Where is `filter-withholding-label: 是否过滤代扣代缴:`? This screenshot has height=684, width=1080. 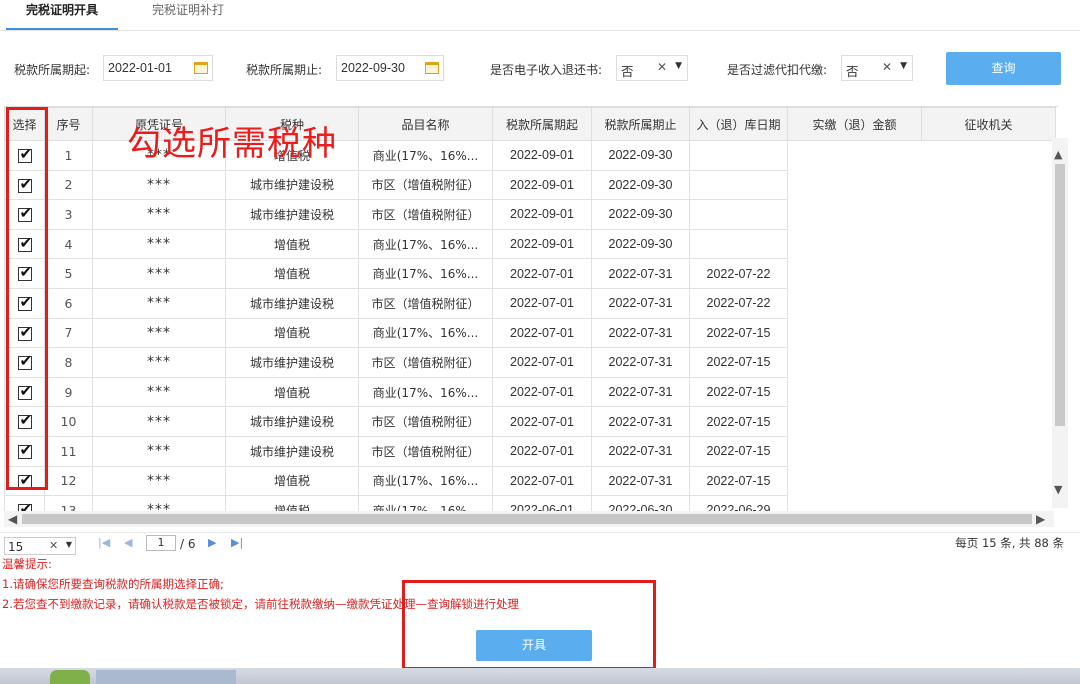 filter-withholding-label: 是否过滤代扣代缴: is located at coordinates (777, 70).